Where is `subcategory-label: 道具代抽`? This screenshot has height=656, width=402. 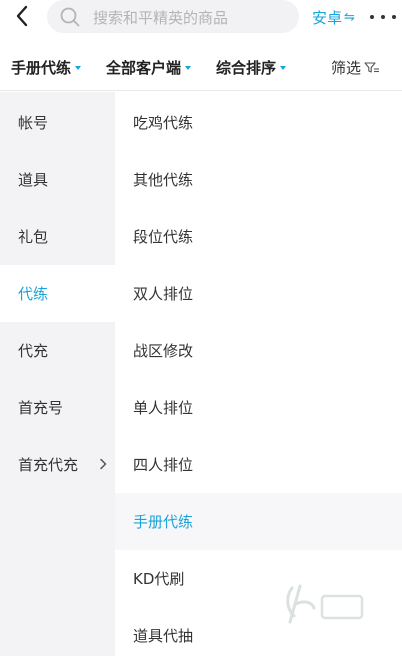
subcategory-label: 道具代抽 is located at coordinates (163, 636).